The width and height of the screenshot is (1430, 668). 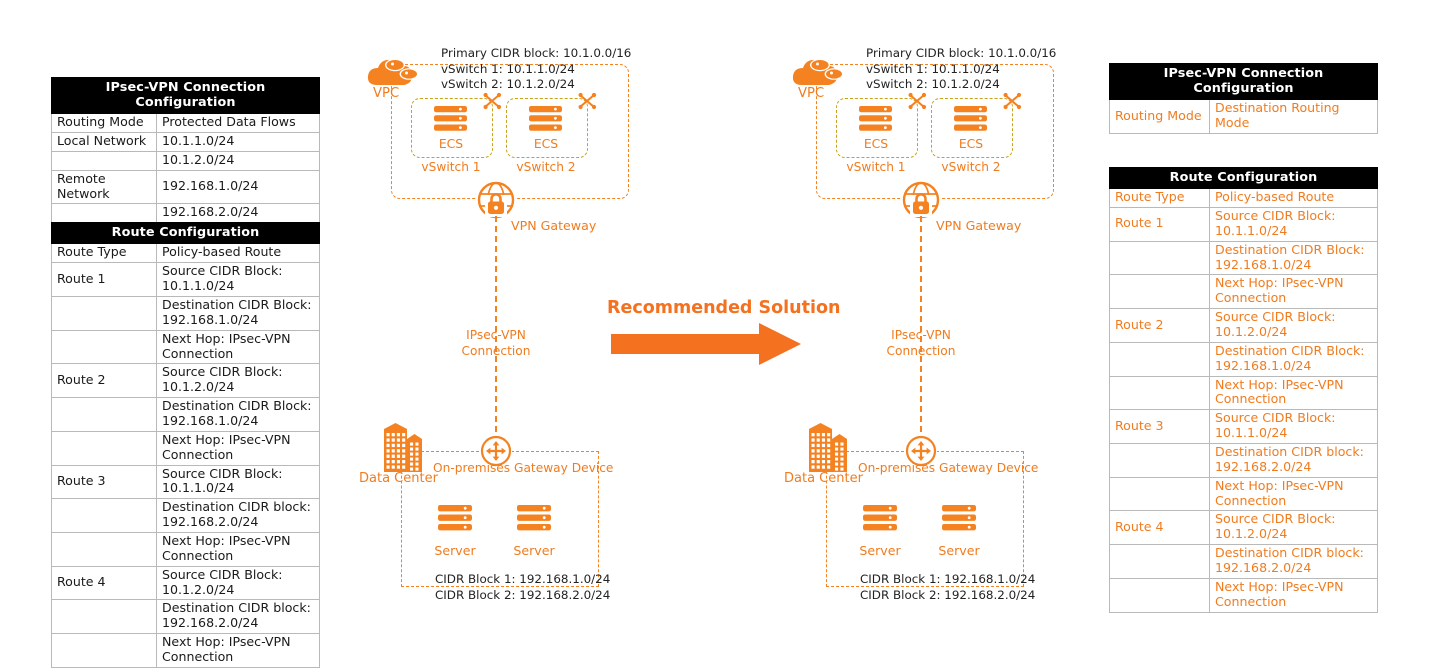 I want to click on table-row: Routing Mode Protected Data Flows, so click(x=185, y=123).